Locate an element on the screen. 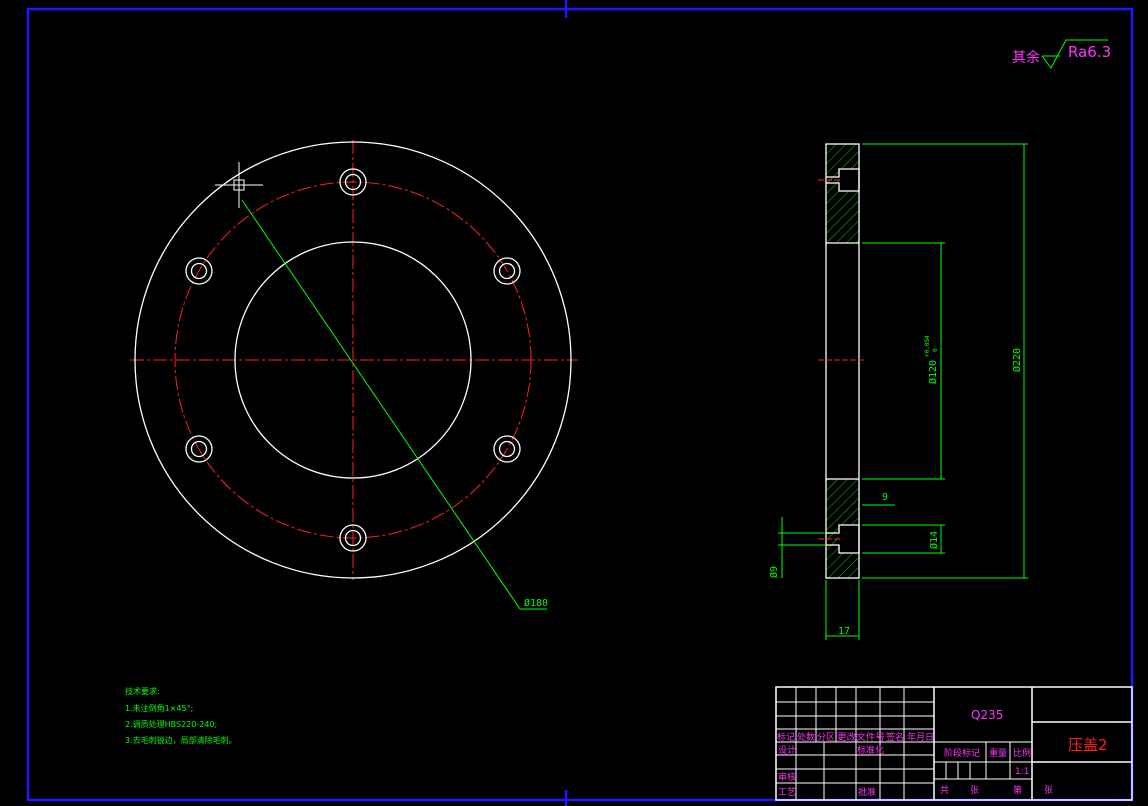 The image size is (1148, 806). header-cell: 标记 is located at coordinates (786, 737).